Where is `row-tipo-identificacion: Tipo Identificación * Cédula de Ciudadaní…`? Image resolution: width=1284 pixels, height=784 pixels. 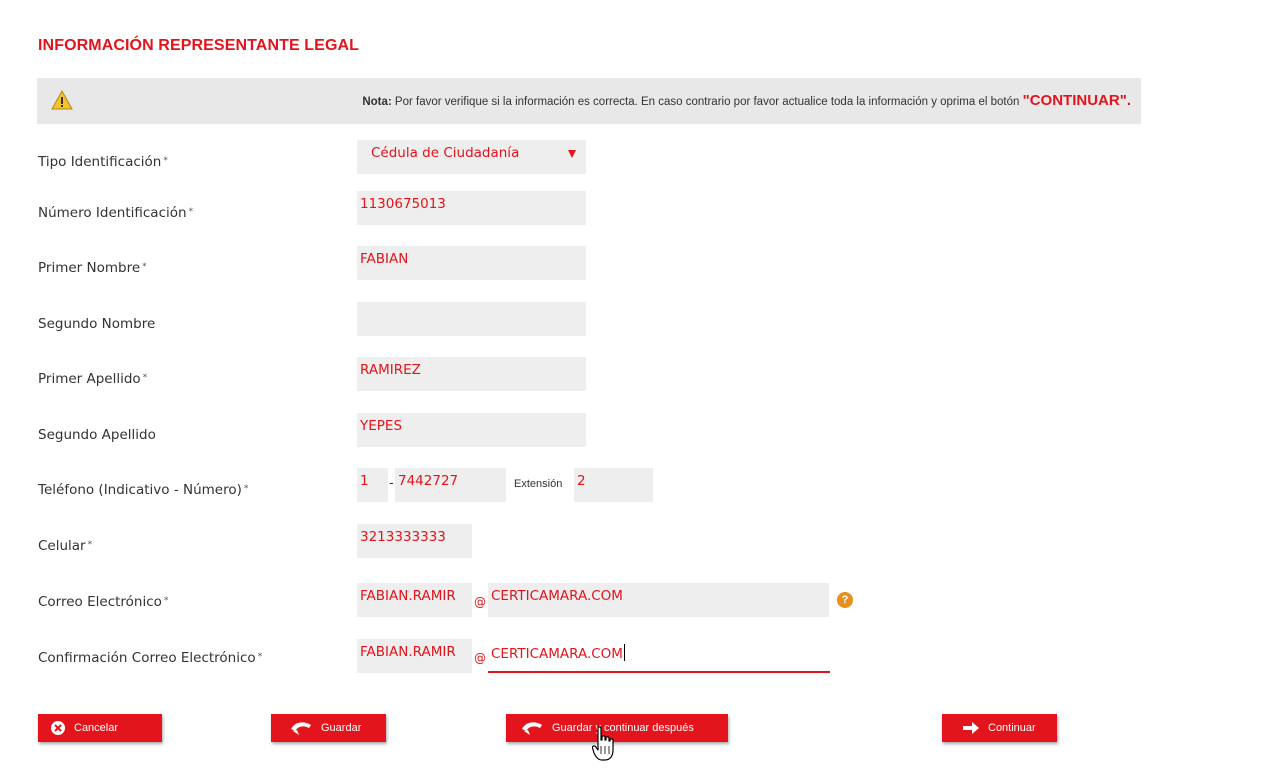
row-tipo-identificacion: Tipo Identificación * Cédula de Ciudadaní… is located at coordinates (500, 157).